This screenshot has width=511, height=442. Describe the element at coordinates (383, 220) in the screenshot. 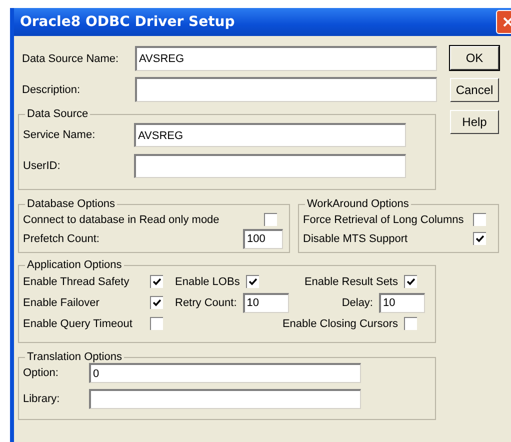

I see `option-label: Force Retrieval of Long Columns` at that location.